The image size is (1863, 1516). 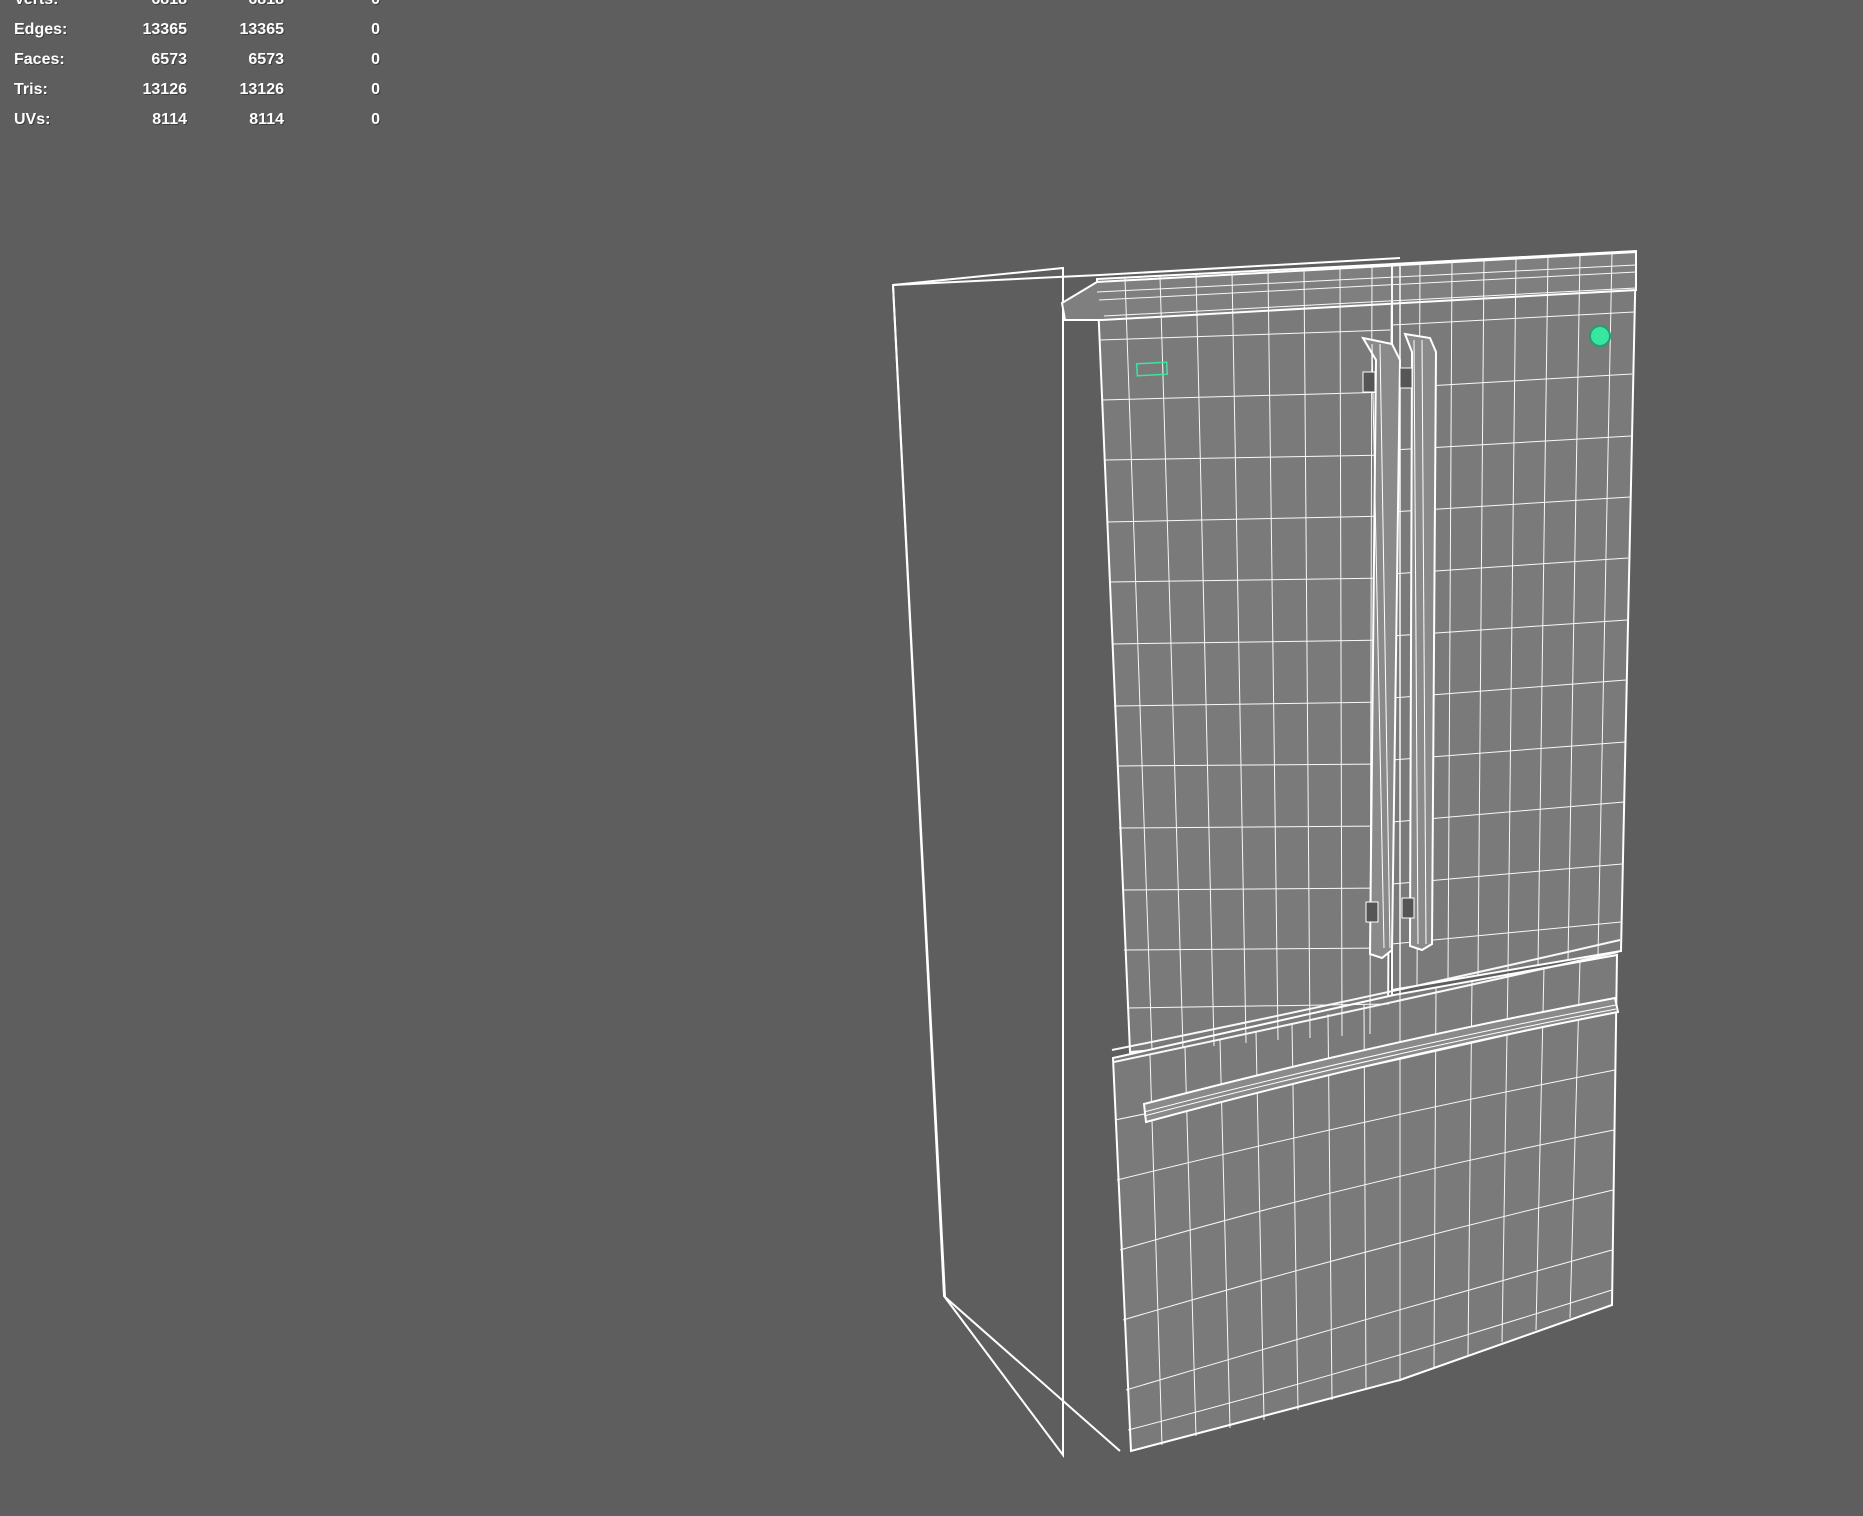 I want to click on hud-label: Tris:, so click(x=31, y=89).